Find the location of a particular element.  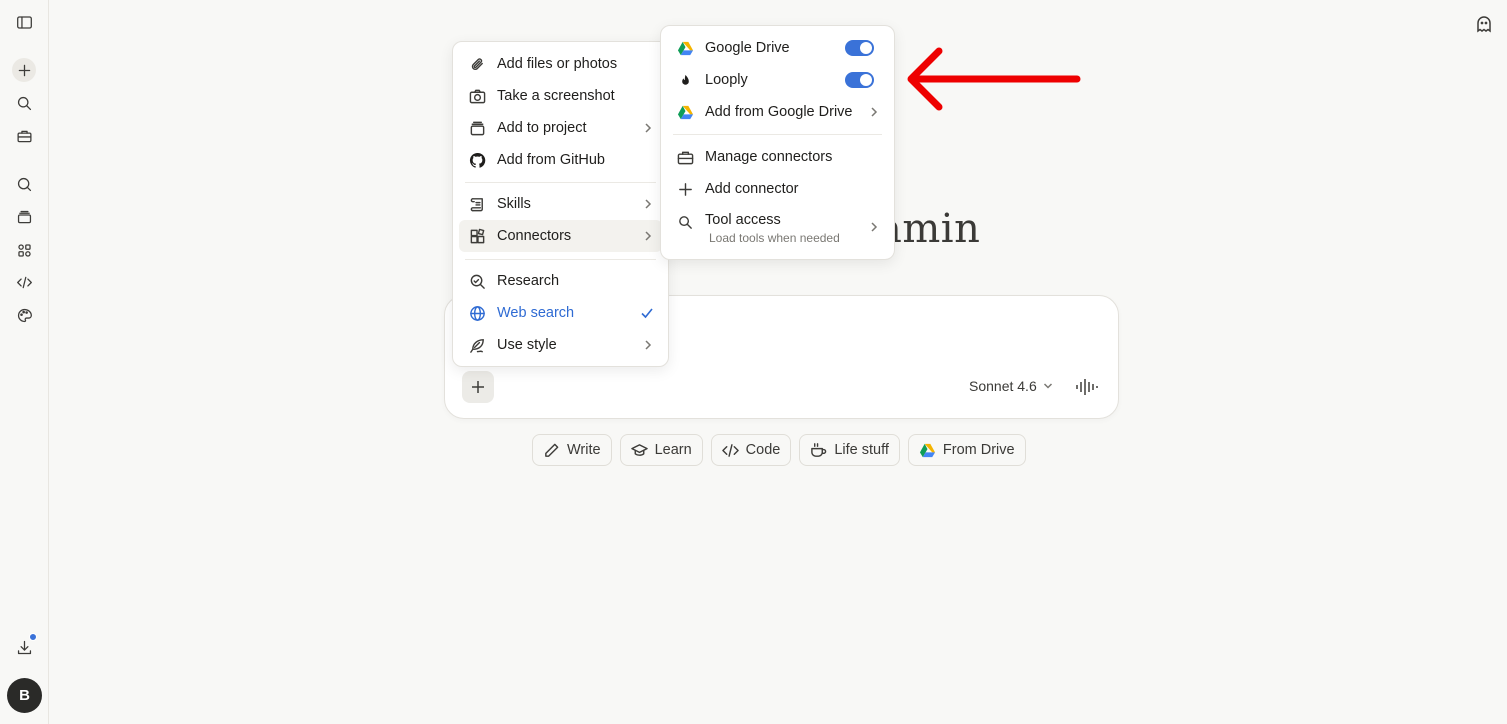

menu-item-label: Google Drive is located at coordinates (747, 48).